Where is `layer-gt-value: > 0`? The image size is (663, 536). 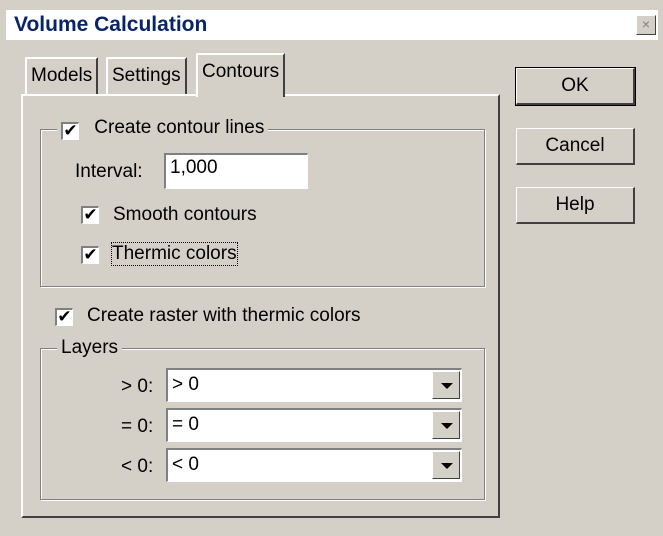
layer-gt-value: > 0 is located at coordinates (185, 384).